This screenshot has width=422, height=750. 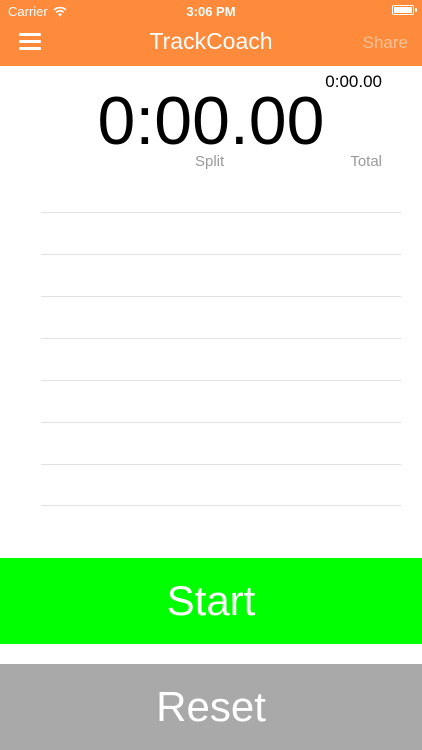 I want to click on split-time-display: 0:00.00, so click(x=211, y=121).